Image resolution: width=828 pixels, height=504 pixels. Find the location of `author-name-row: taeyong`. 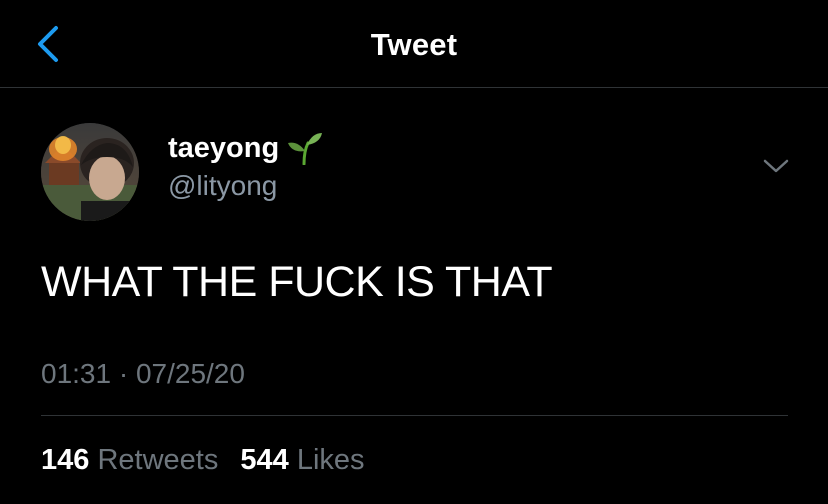

author-name-row: taeyong is located at coordinates (246, 148).